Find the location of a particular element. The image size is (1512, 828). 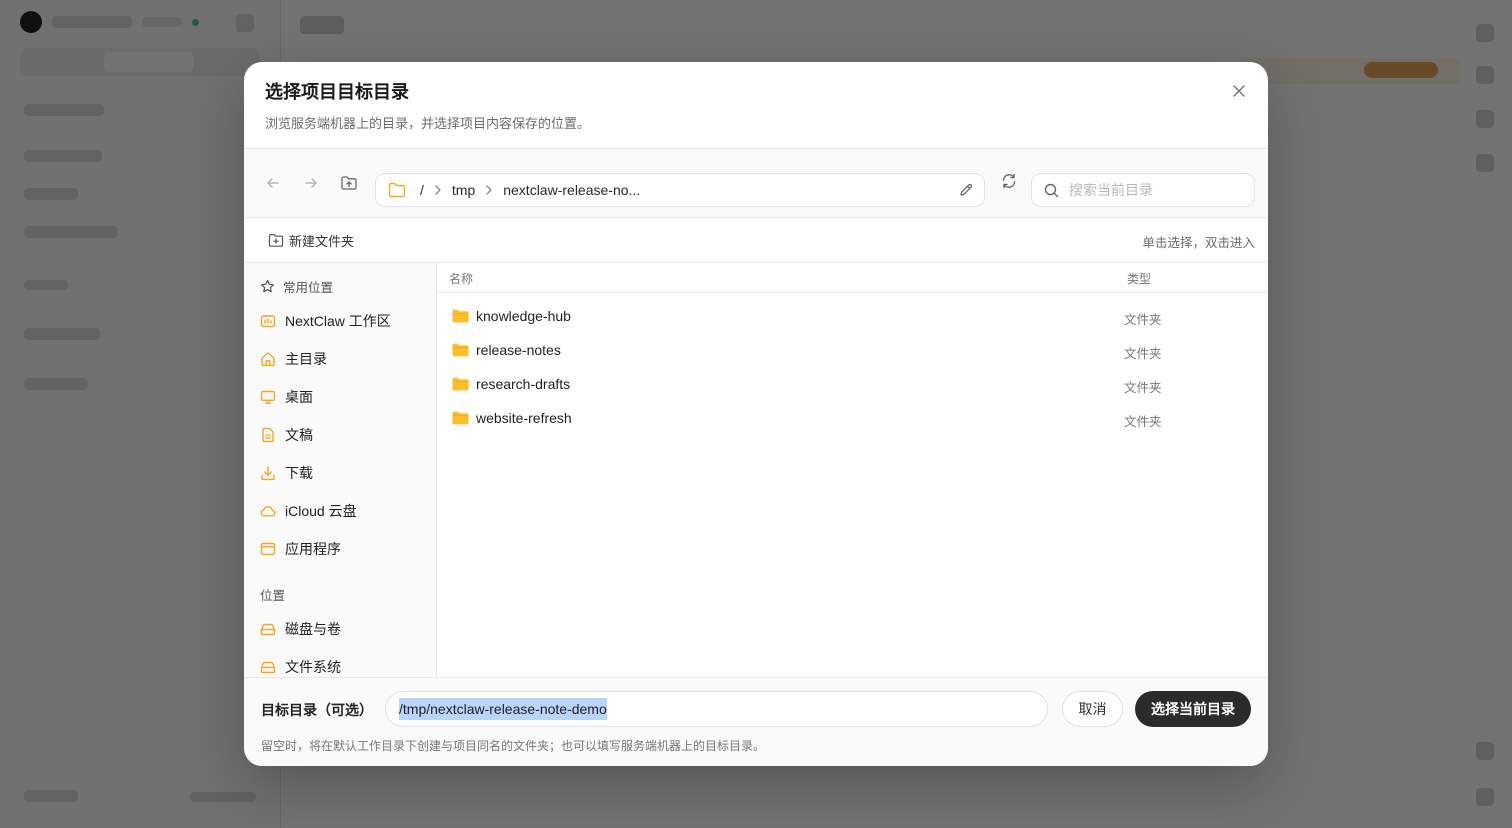

sidebar-item-label: 主目录 is located at coordinates (306, 359).